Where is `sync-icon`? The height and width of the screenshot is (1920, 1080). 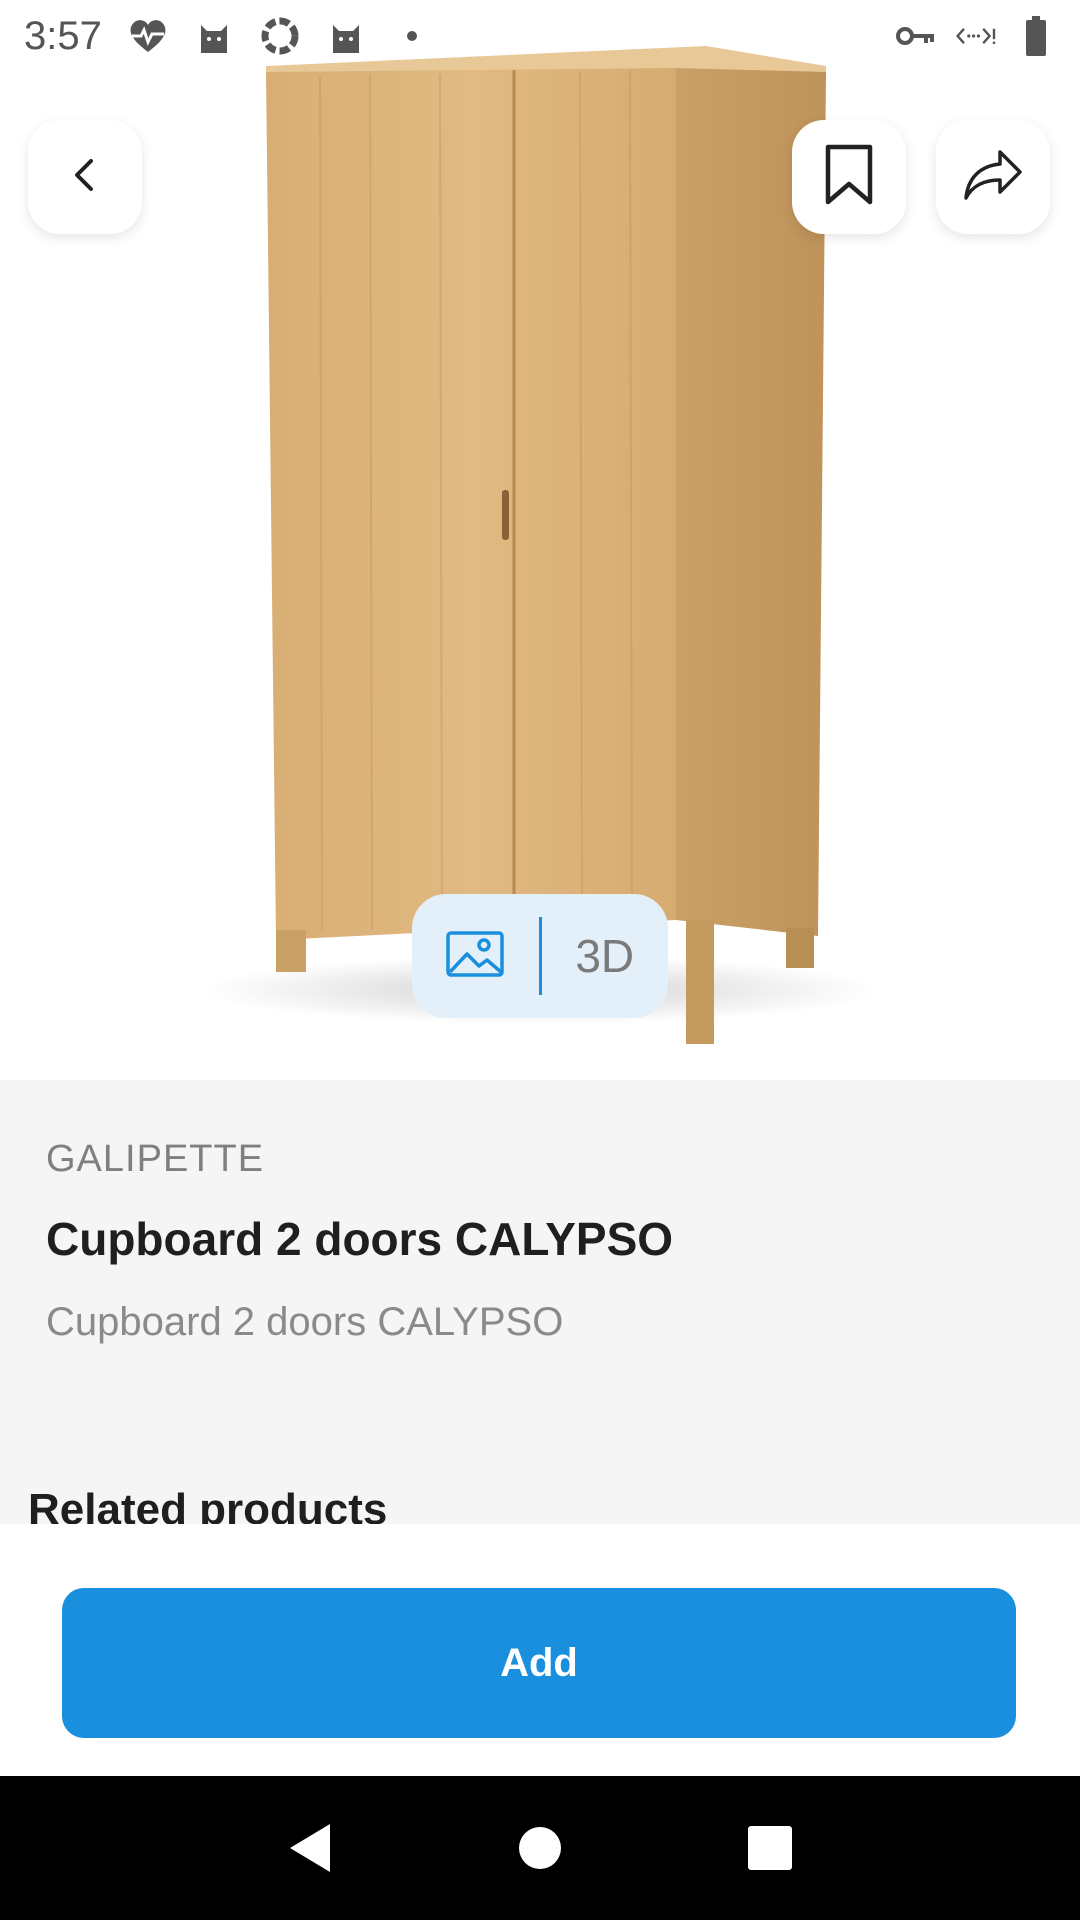 sync-icon is located at coordinates (280, 36).